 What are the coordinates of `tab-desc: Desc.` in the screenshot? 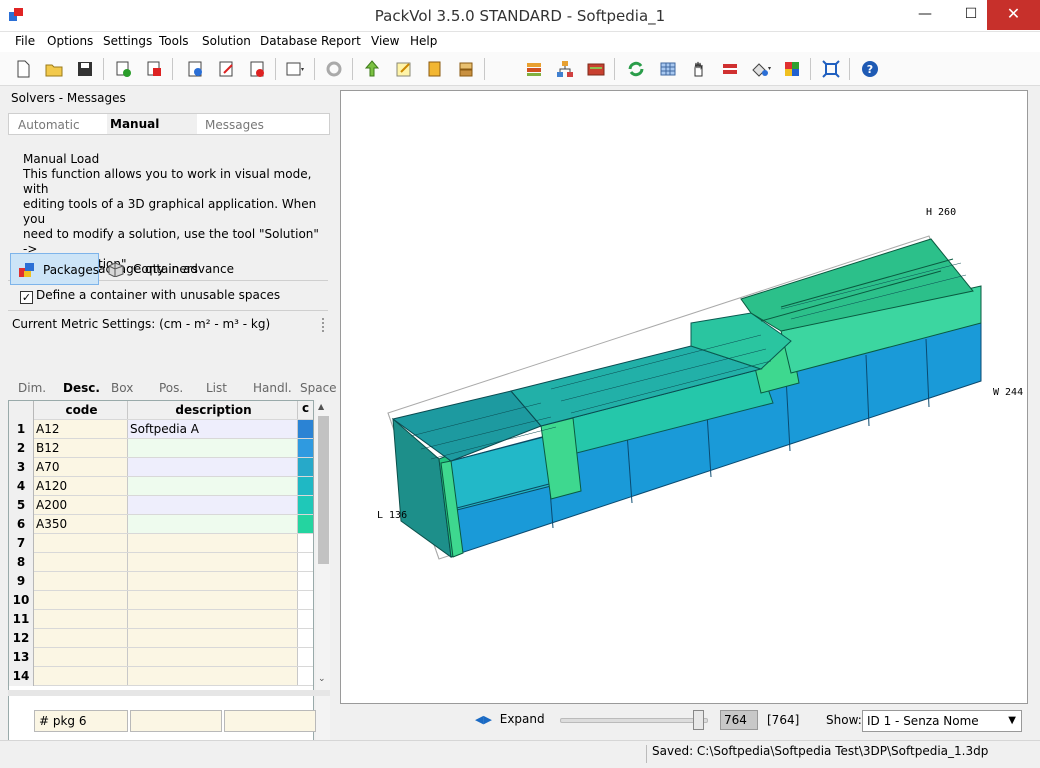 It's located at (81, 388).